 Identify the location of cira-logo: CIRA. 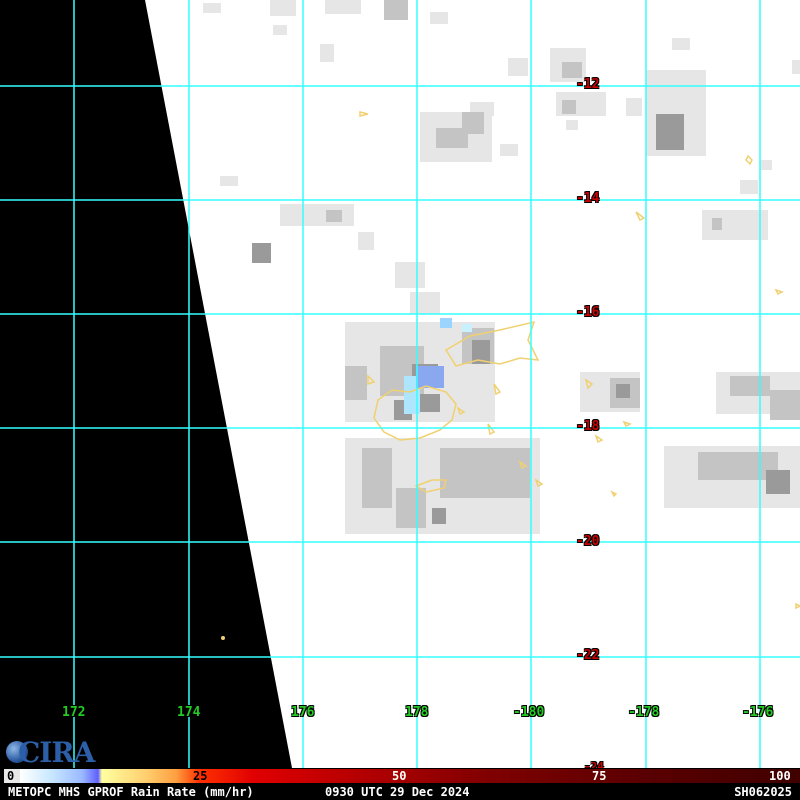
(49, 752).